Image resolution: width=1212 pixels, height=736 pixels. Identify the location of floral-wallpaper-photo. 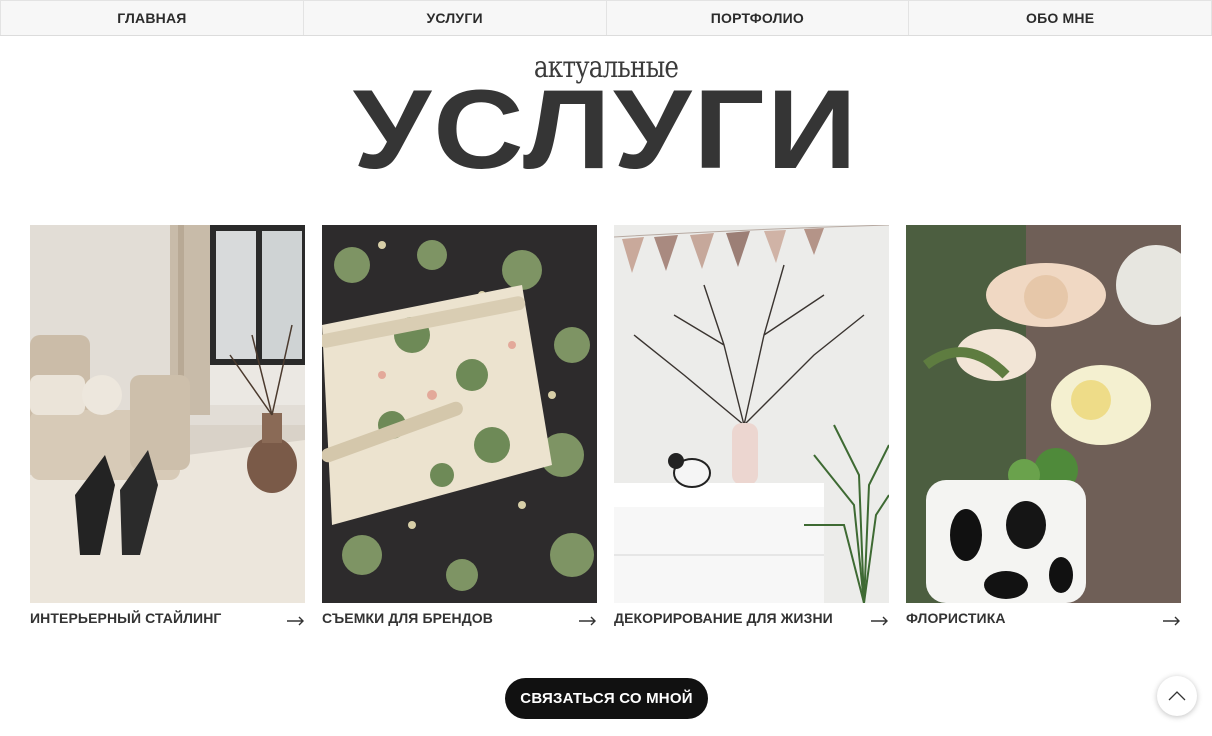
(459, 414).